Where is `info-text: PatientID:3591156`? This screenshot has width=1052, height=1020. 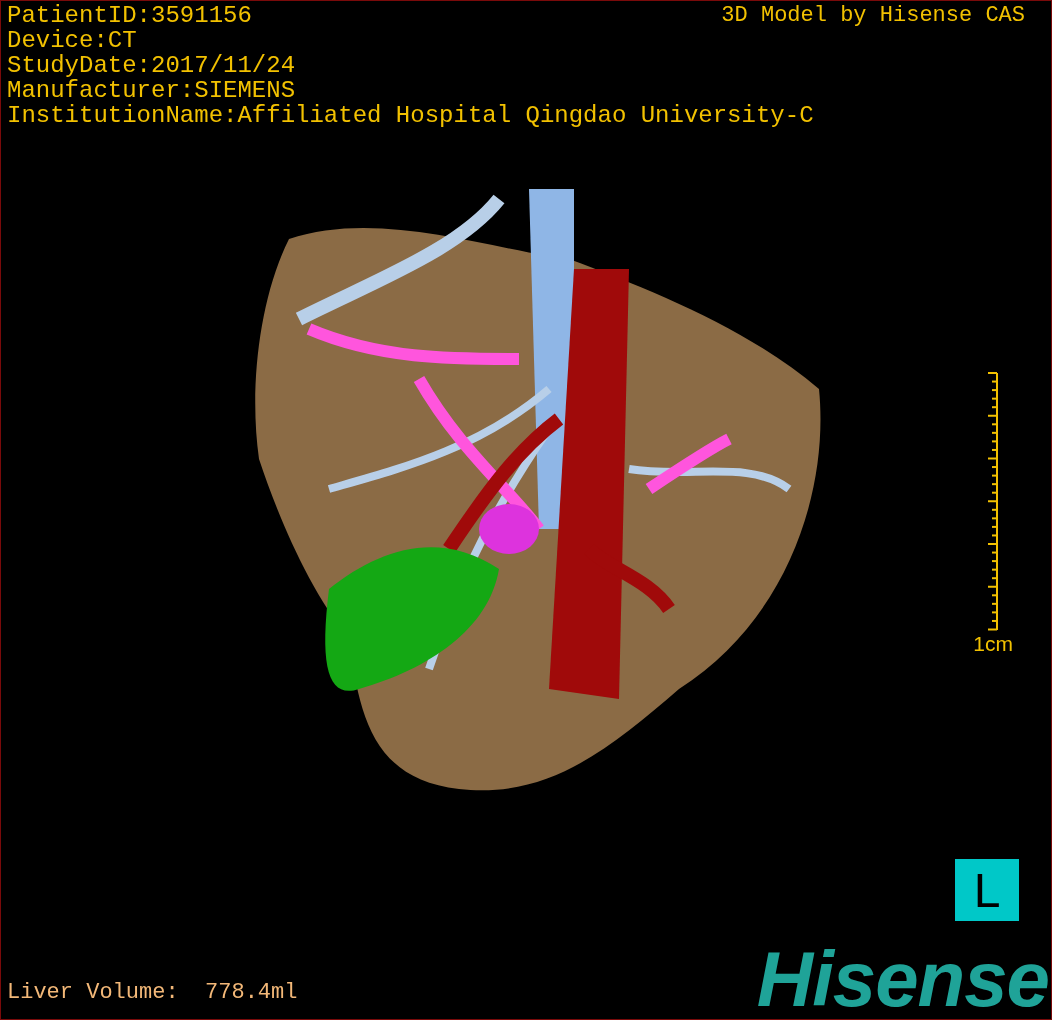 info-text: PatientID:3591156 is located at coordinates (129, 15).